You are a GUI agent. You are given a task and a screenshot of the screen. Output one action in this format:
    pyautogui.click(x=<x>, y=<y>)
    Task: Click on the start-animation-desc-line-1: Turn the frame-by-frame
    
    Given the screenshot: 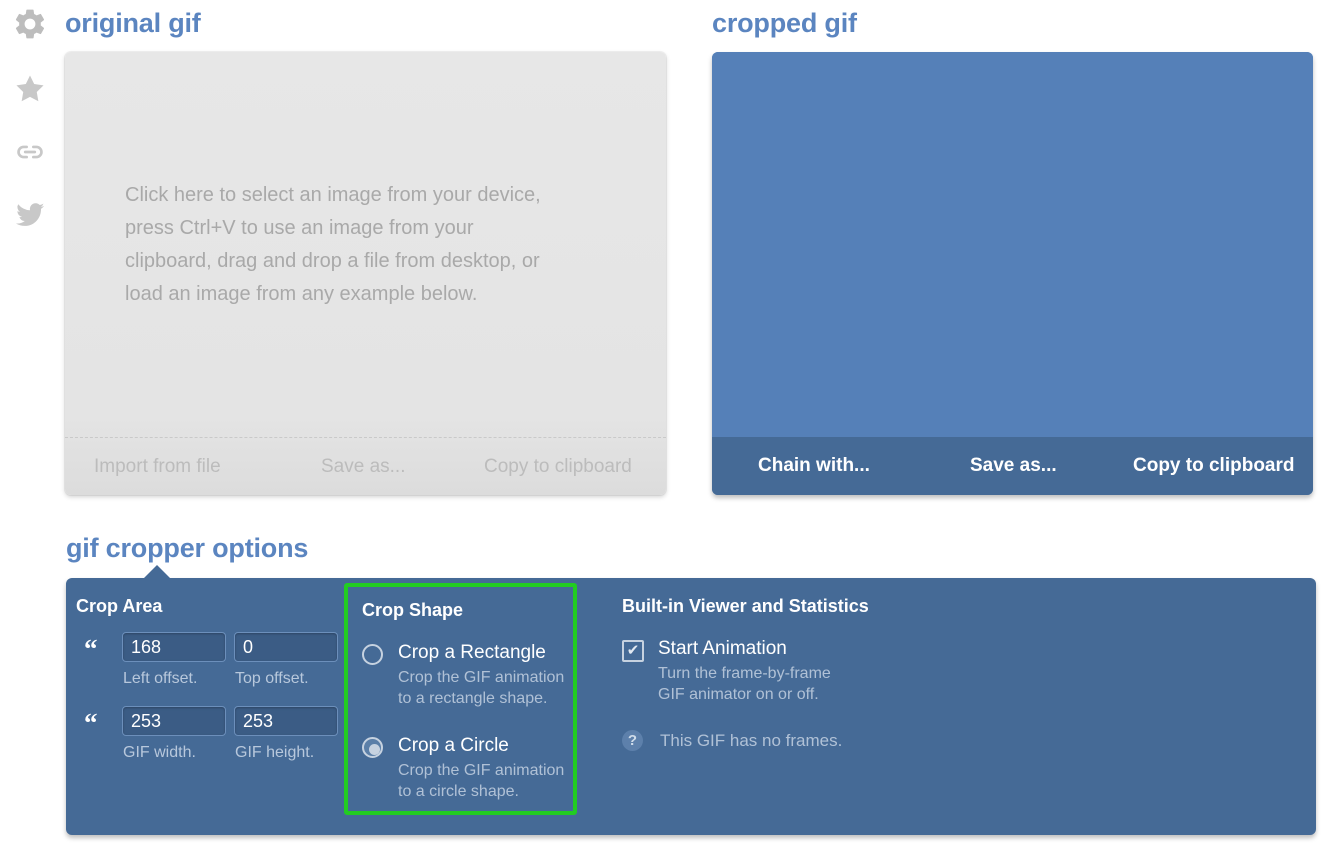 What is the action you would take?
    pyautogui.click(x=744, y=673)
    